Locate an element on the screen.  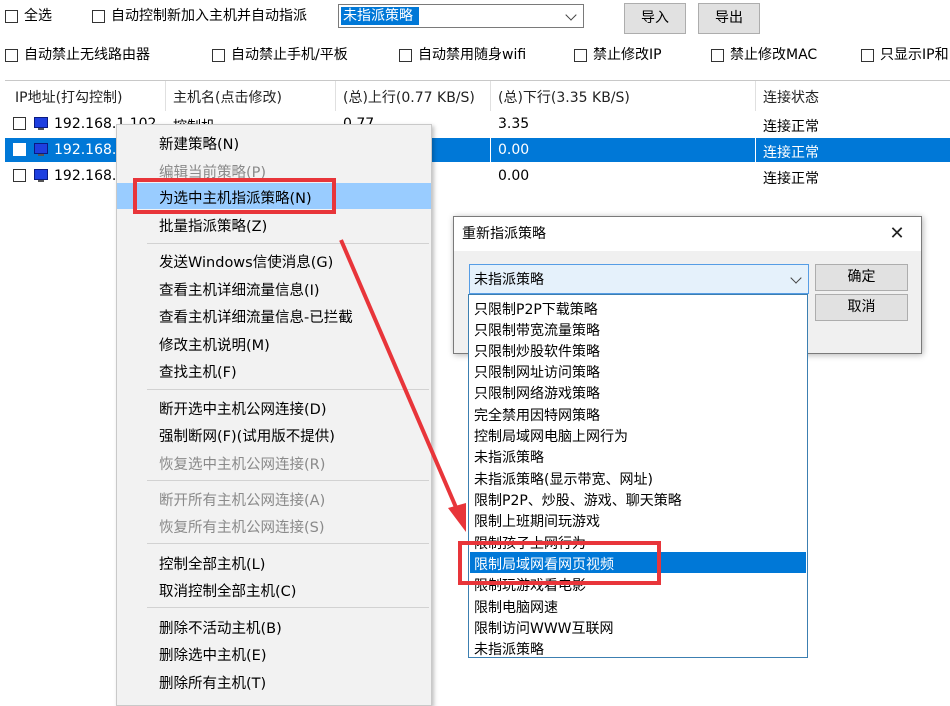
annotation-arrow-head is located at coordinates (457, 517).